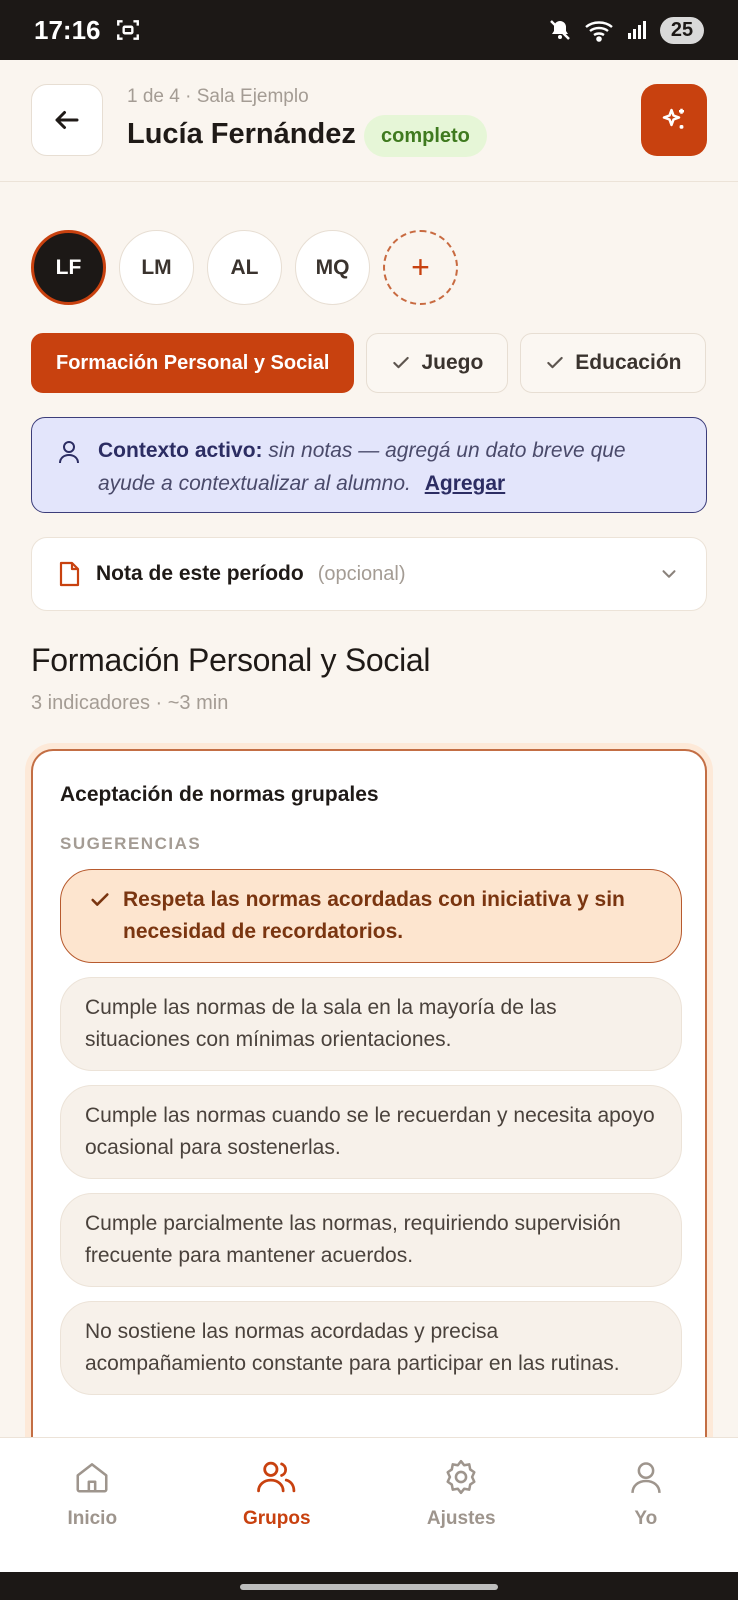 This screenshot has width=738, height=1600. I want to click on nav-label: Grupos, so click(276, 1518).